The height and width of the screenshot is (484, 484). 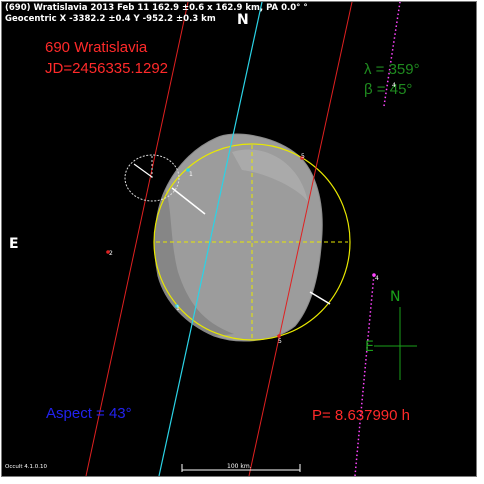 What do you see at coordinates (388, 89) in the screenshot?
I see `pole-beta: β = 45°` at bounding box center [388, 89].